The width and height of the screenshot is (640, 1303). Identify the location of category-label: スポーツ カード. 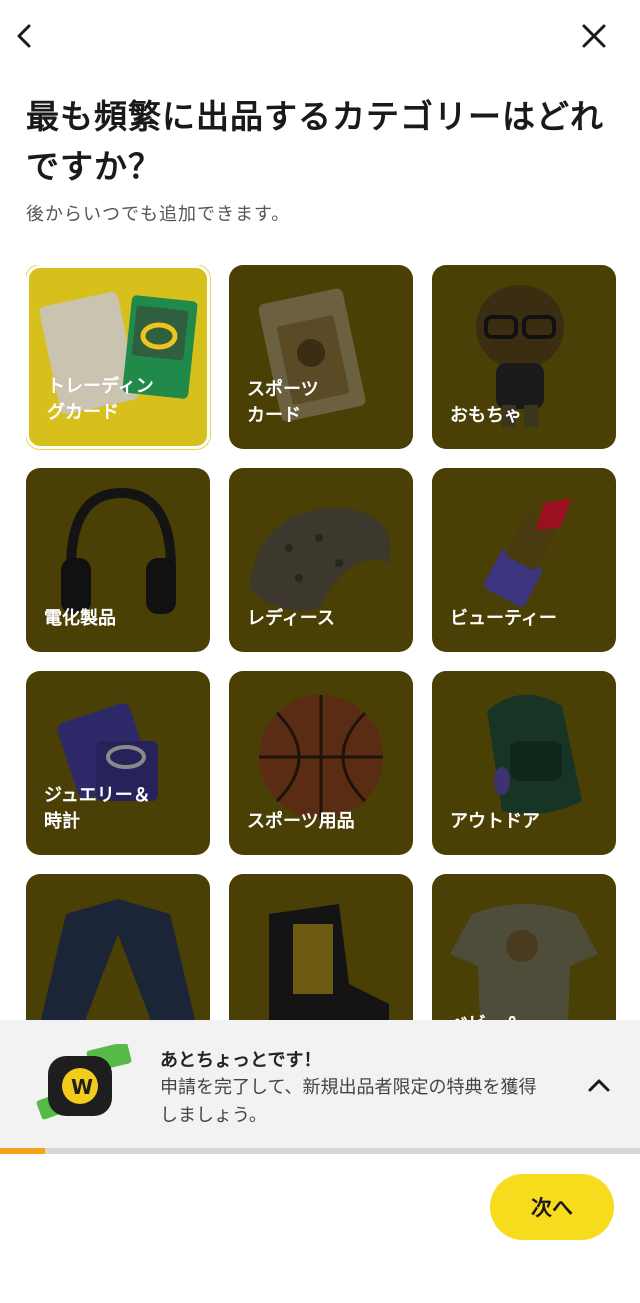
(283, 402).